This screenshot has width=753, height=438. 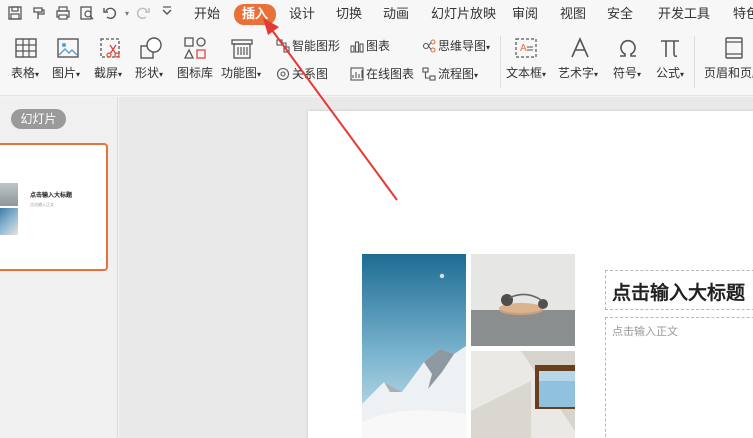 I want to click on flowchart-dropdown-icon: ▾, so click(x=476, y=75).